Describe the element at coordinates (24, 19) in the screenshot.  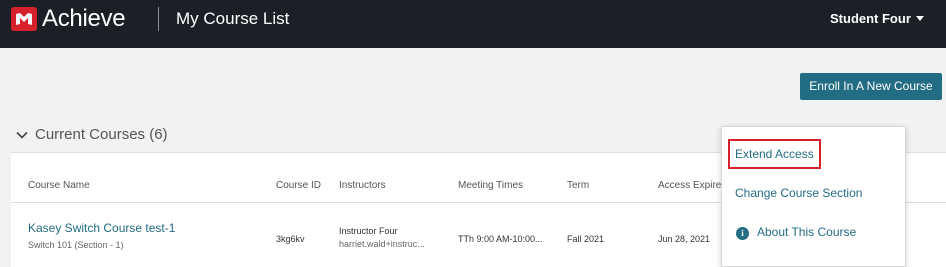
I see `achieve-logo-icon` at that location.